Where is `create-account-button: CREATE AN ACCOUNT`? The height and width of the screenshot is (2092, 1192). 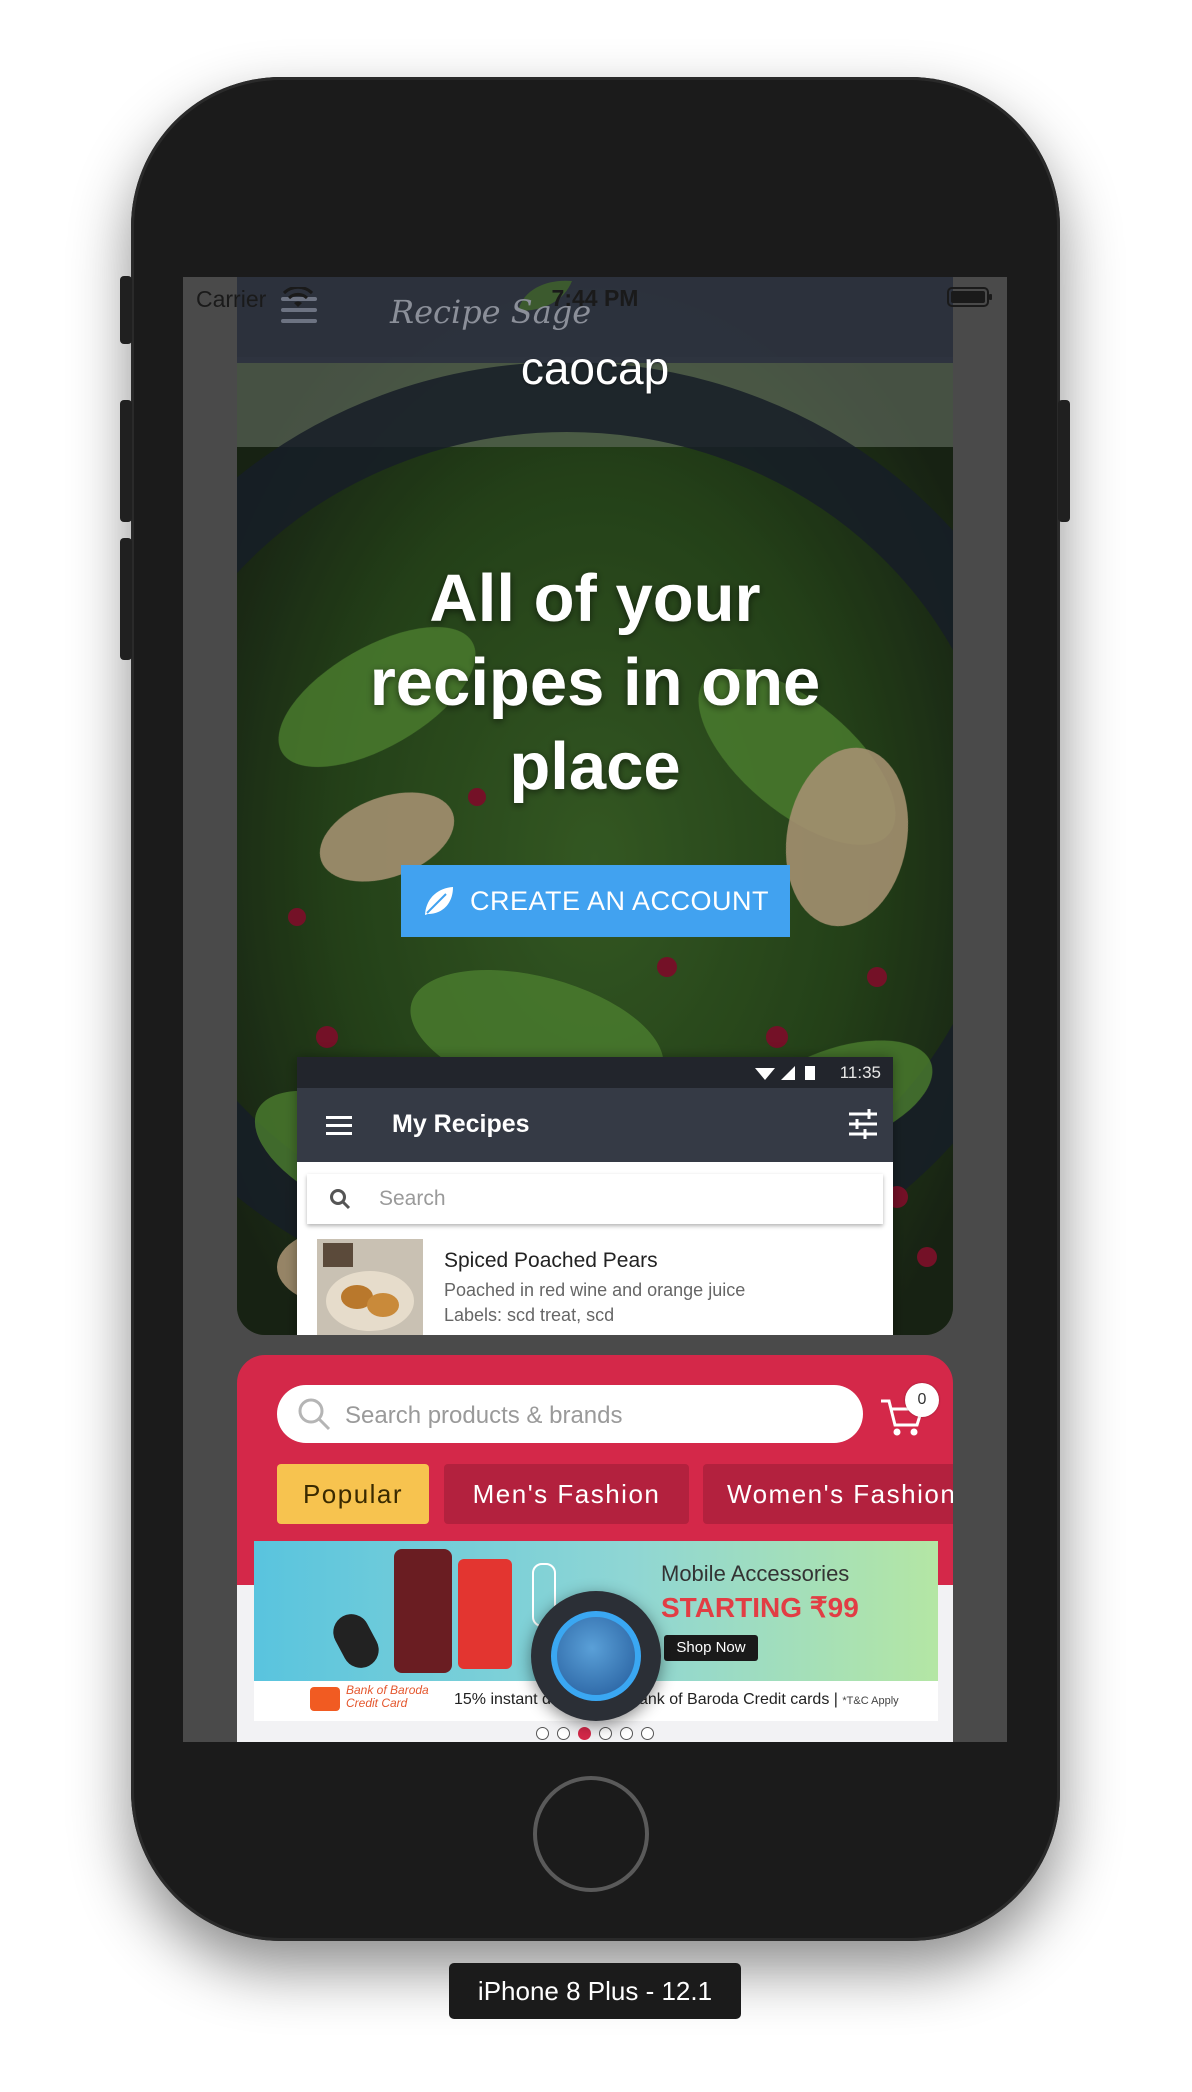 create-account-button: CREATE AN ACCOUNT is located at coordinates (595, 901).